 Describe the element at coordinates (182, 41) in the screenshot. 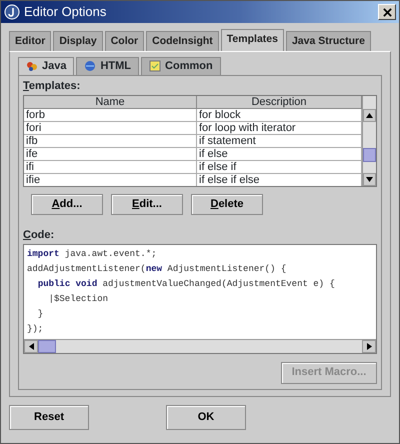

I see `tab: CodeInsight` at that location.